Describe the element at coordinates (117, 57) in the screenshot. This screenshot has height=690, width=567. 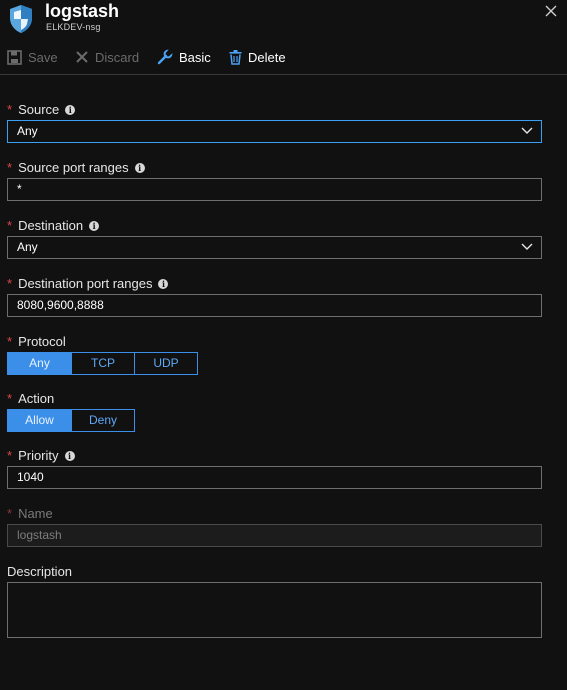
I see `discard-label: Discard` at that location.